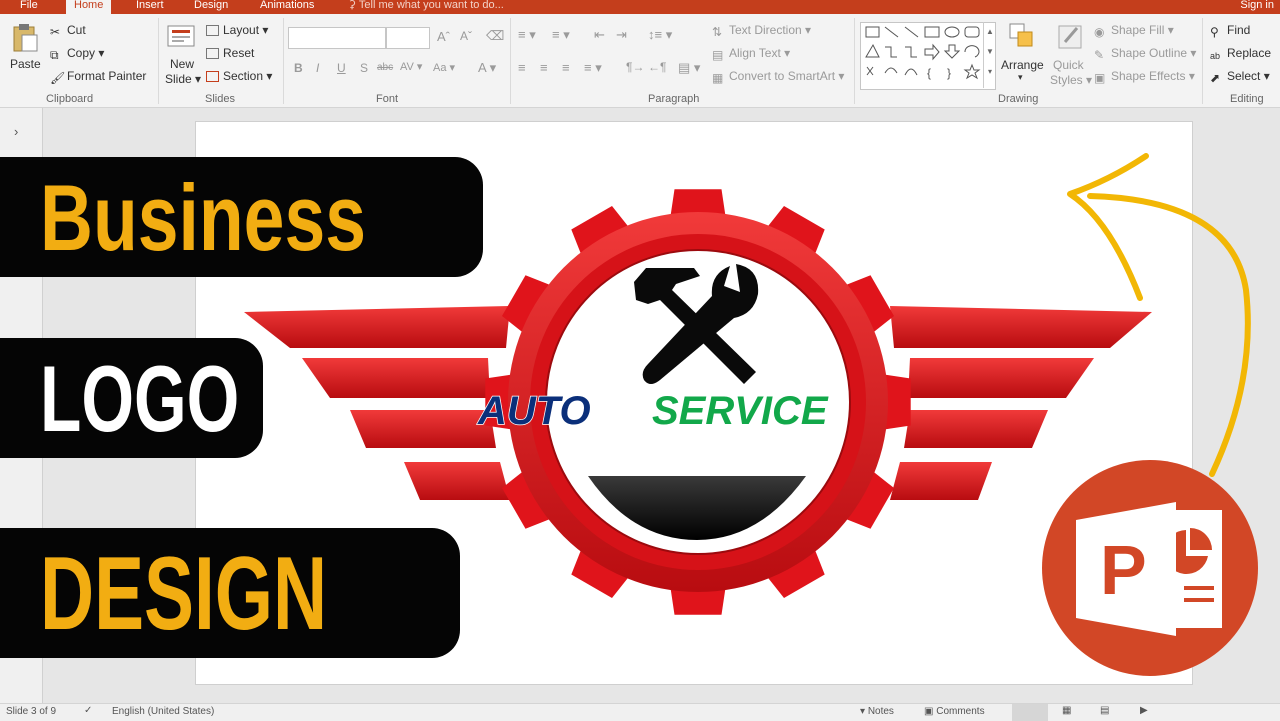  What do you see at coordinates (1144, 710) in the screenshot?
I see `slideshow-icon: ▶` at bounding box center [1144, 710].